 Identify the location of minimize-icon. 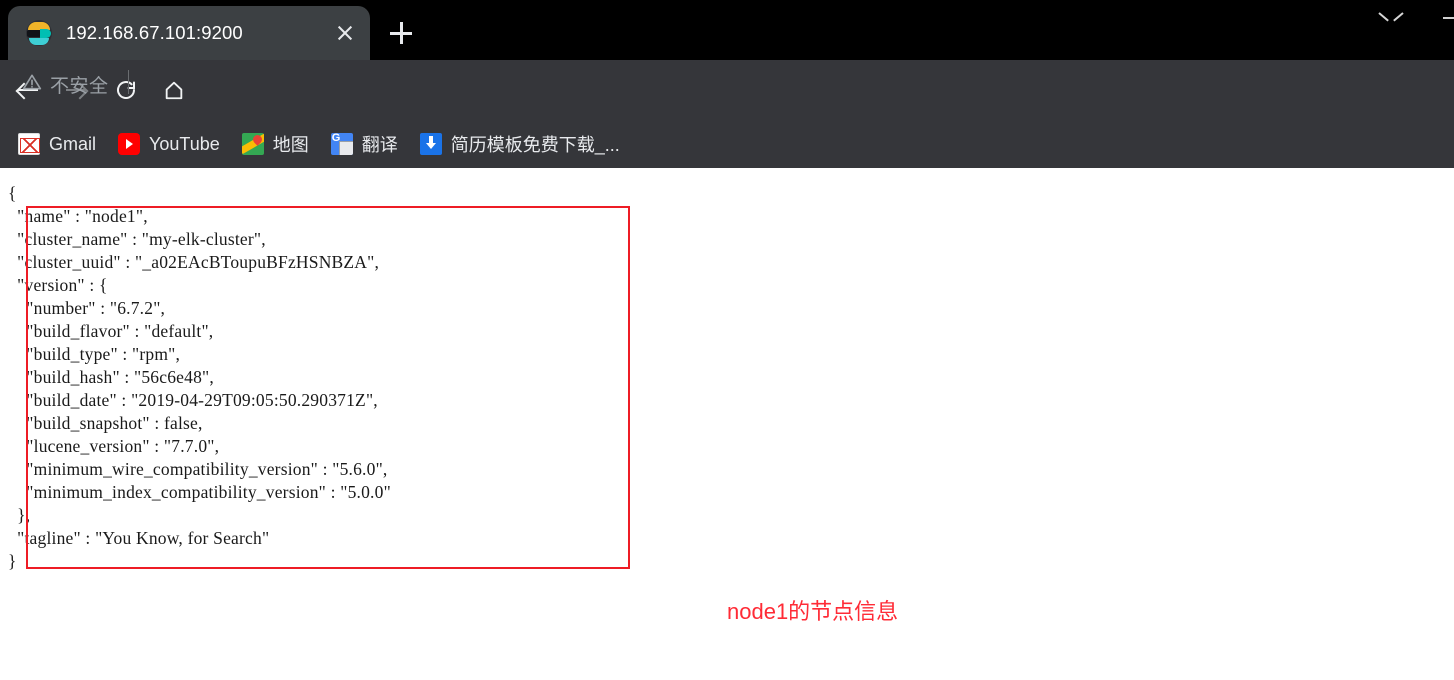
(1448, 18).